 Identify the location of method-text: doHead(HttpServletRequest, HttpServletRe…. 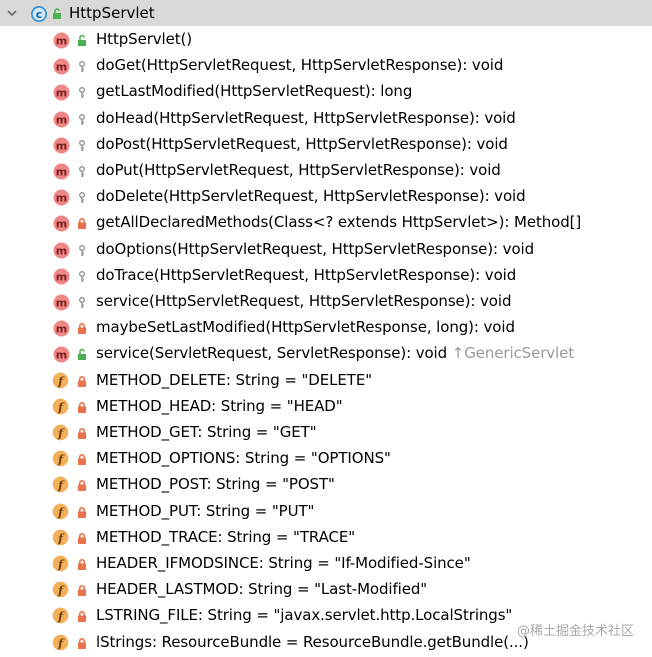
(306, 117).